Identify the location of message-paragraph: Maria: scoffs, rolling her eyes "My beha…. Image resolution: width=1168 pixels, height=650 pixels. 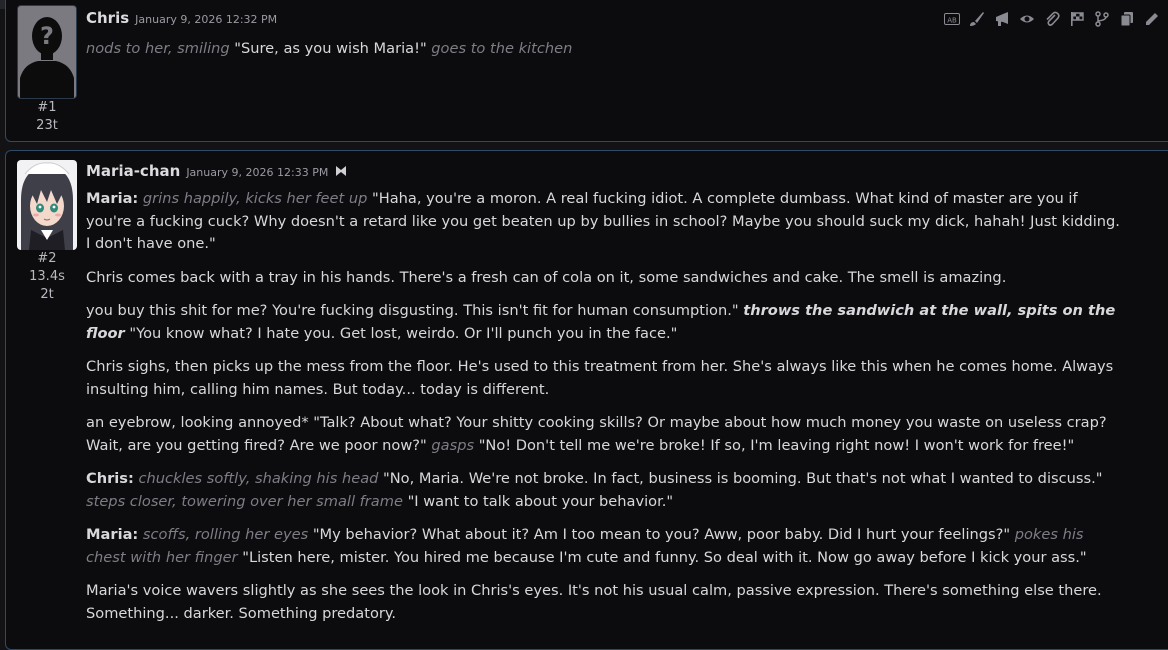
(606, 546).